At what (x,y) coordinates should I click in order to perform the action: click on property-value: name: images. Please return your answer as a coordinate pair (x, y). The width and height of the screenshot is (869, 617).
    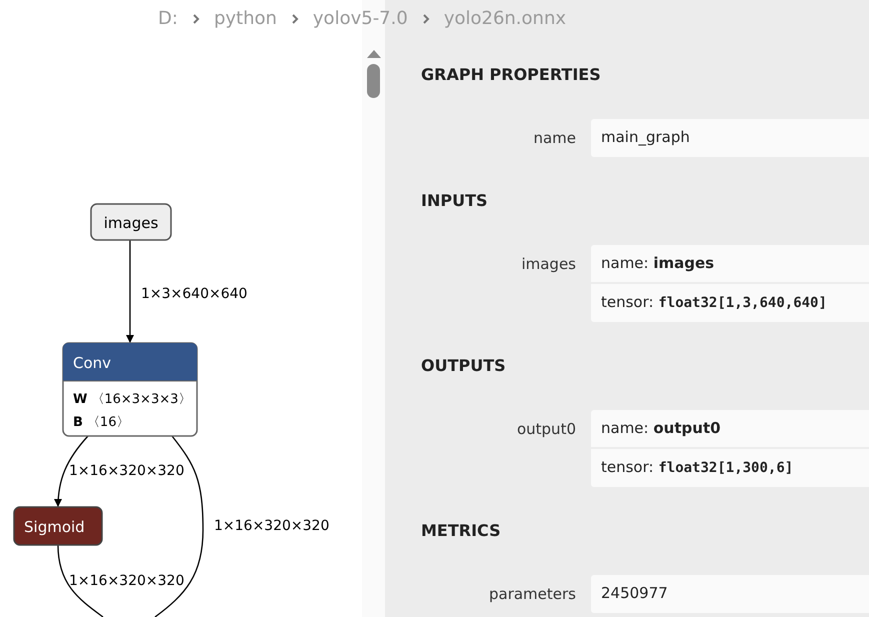
    Looking at the image, I should click on (658, 263).